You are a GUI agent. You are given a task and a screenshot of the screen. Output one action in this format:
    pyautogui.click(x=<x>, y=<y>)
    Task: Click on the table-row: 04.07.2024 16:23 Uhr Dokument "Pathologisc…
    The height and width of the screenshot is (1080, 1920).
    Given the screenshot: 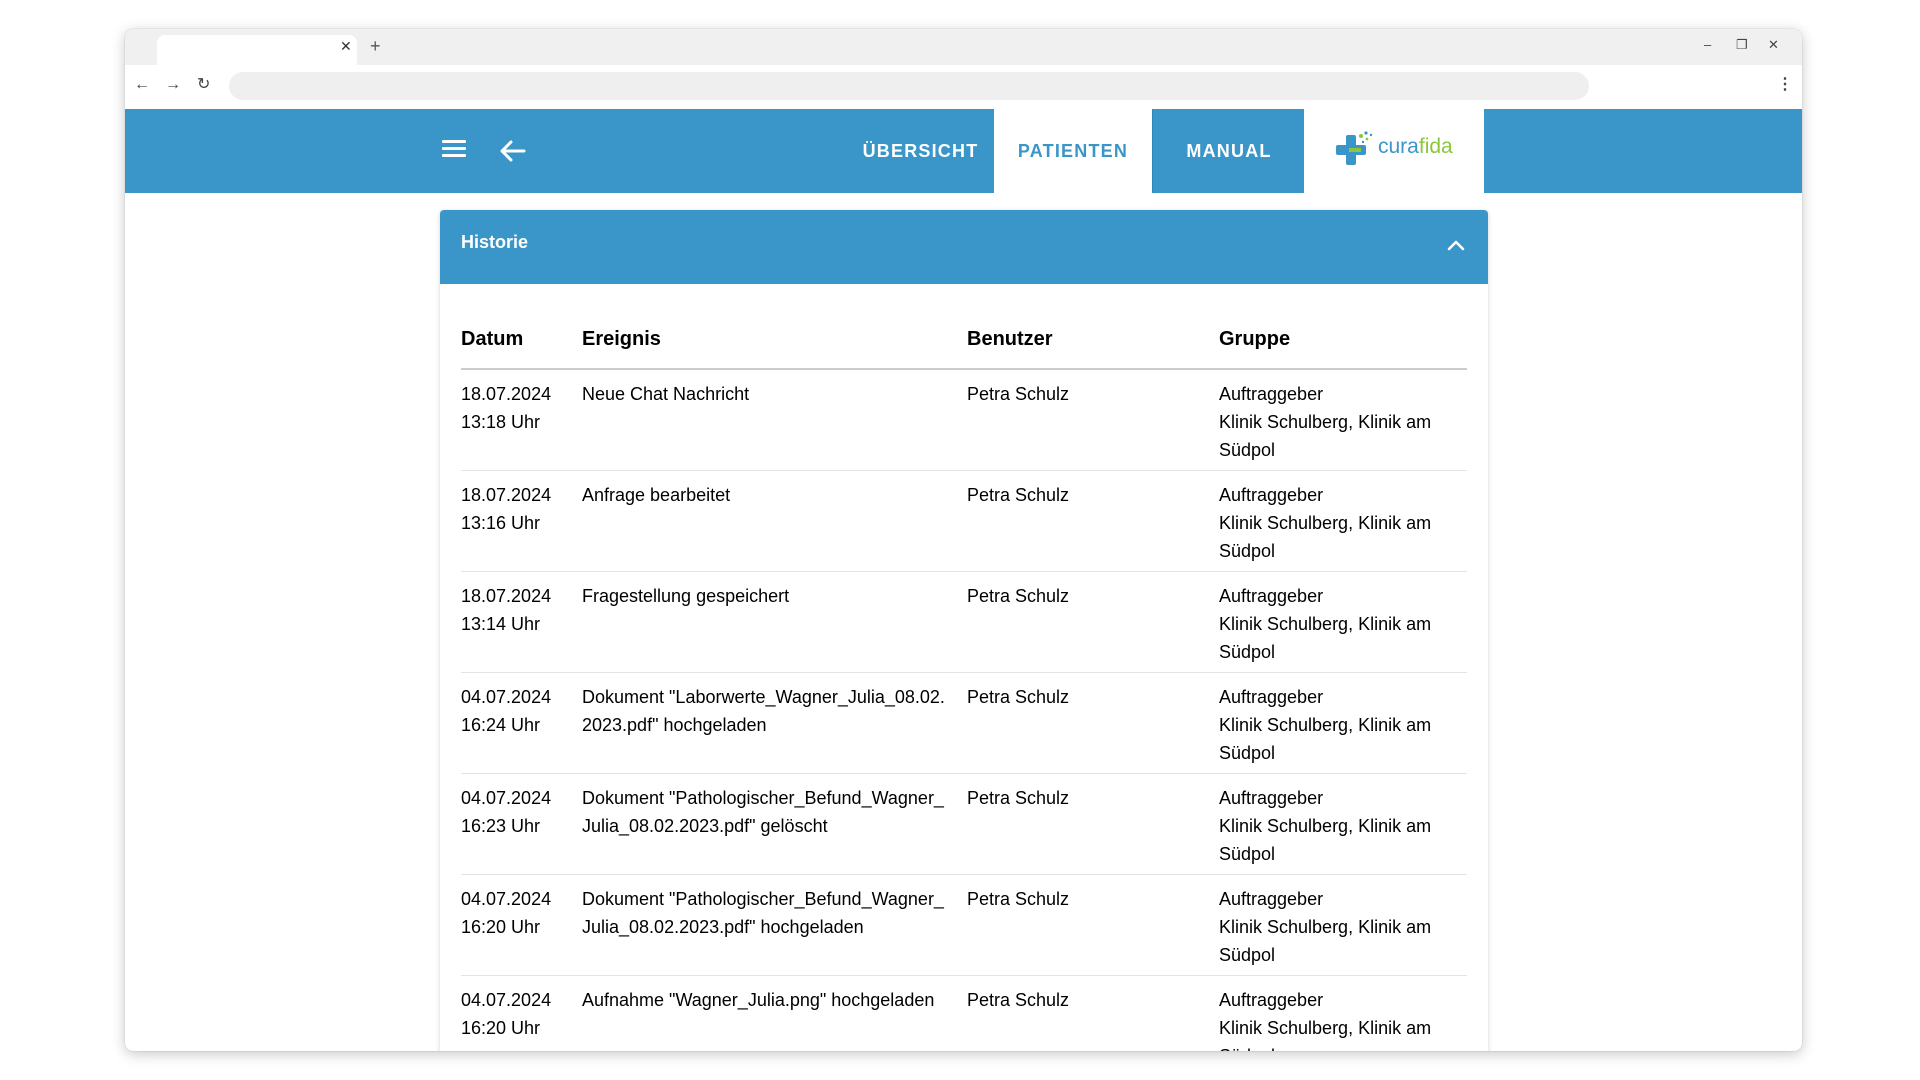 What is the action you would take?
    pyautogui.click(x=964, y=824)
    